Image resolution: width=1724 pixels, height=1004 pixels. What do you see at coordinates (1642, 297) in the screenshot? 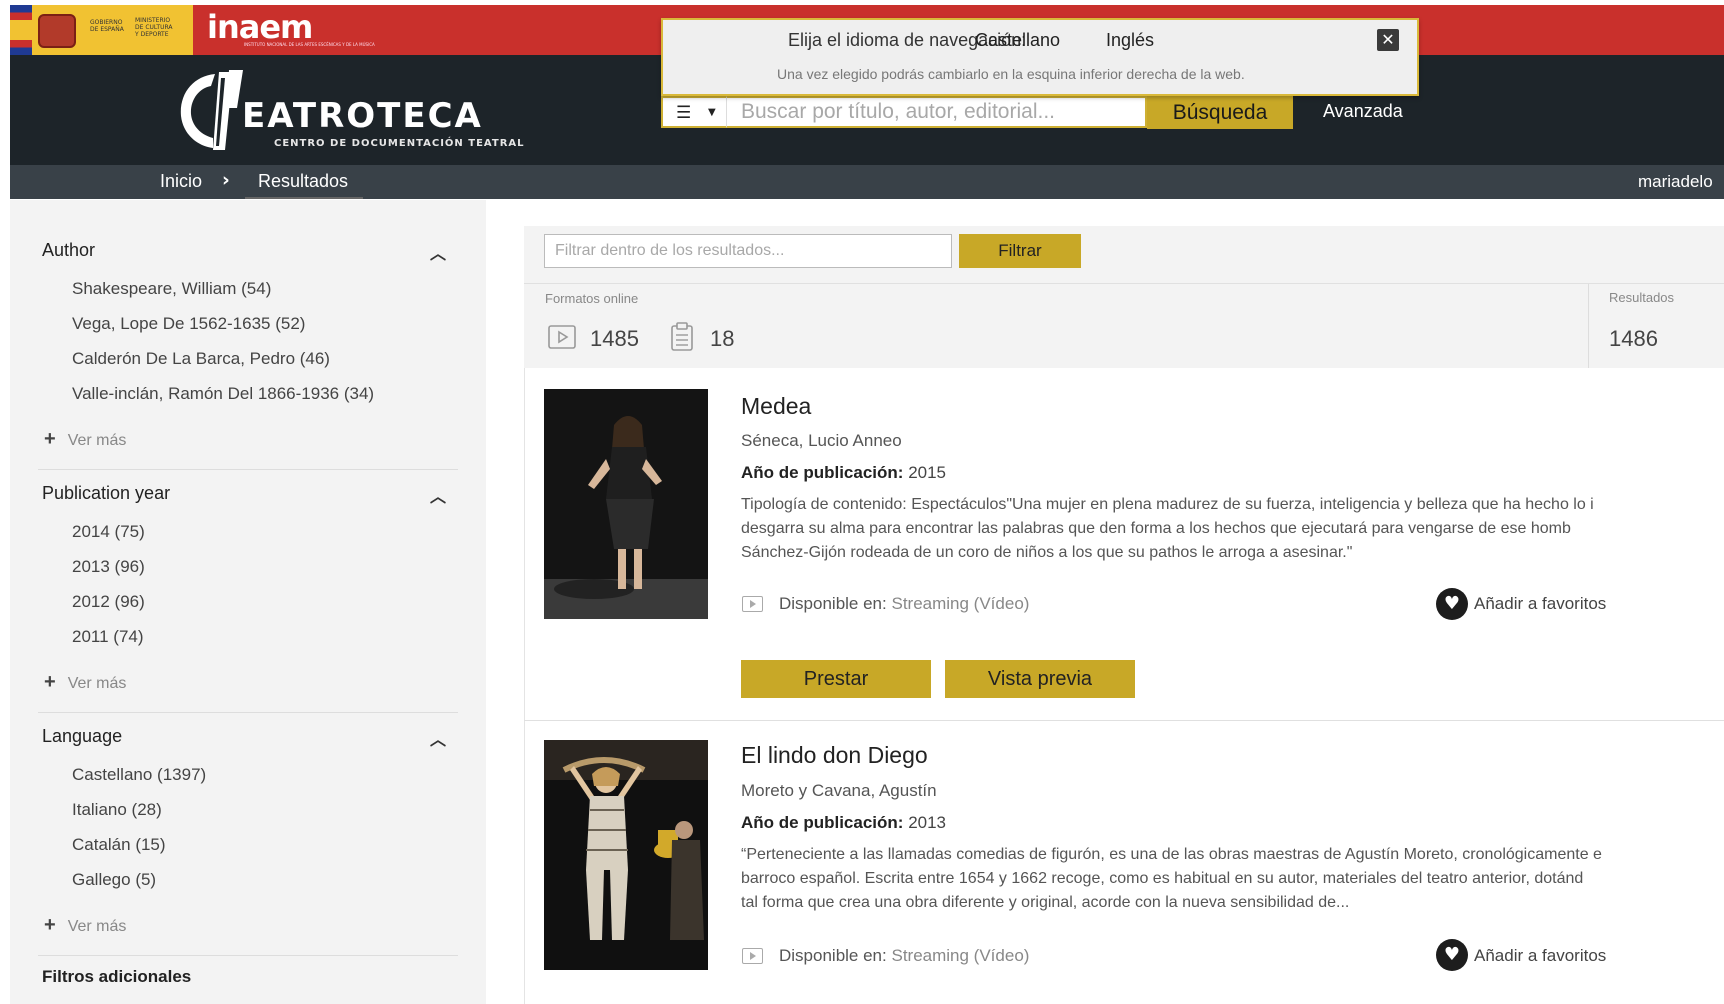
I see `results-label: Resultados` at bounding box center [1642, 297].